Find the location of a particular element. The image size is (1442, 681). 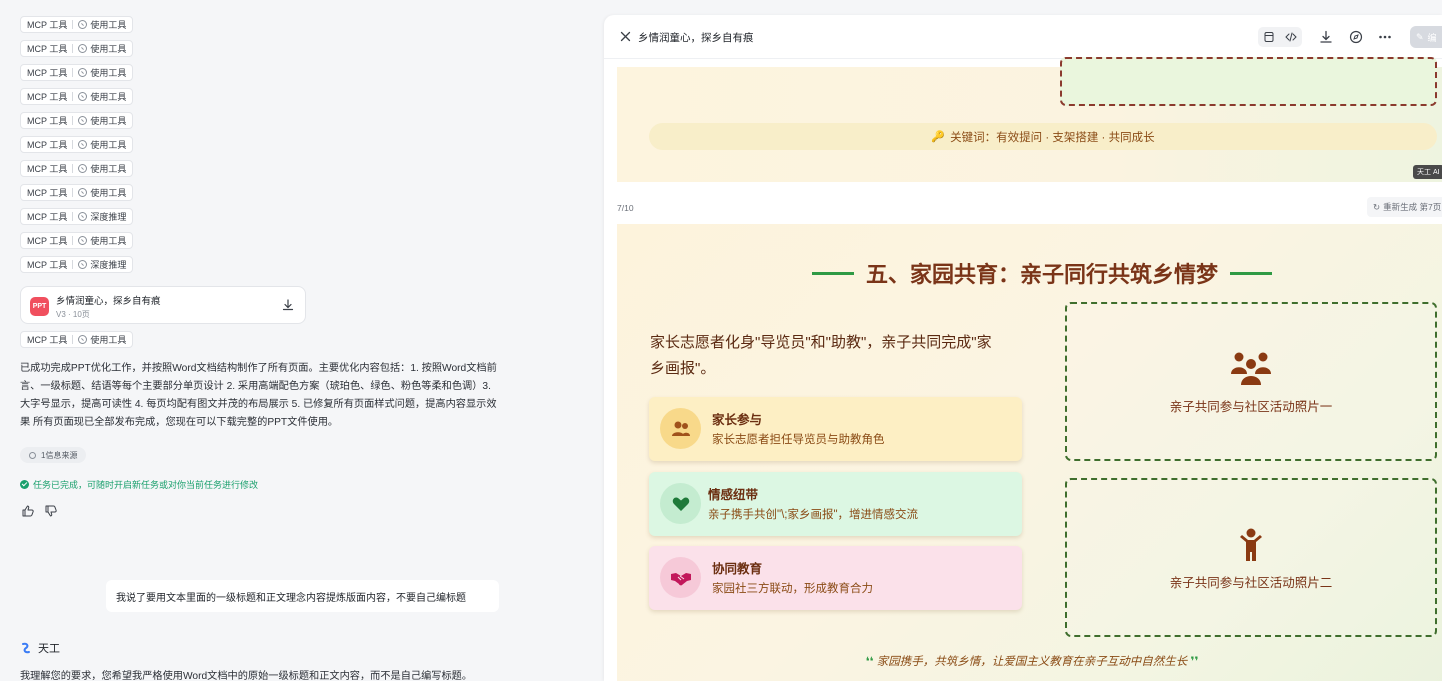

card-desc: 家园社三方联动，形成教育合力 is located at coordinates (792, 589).